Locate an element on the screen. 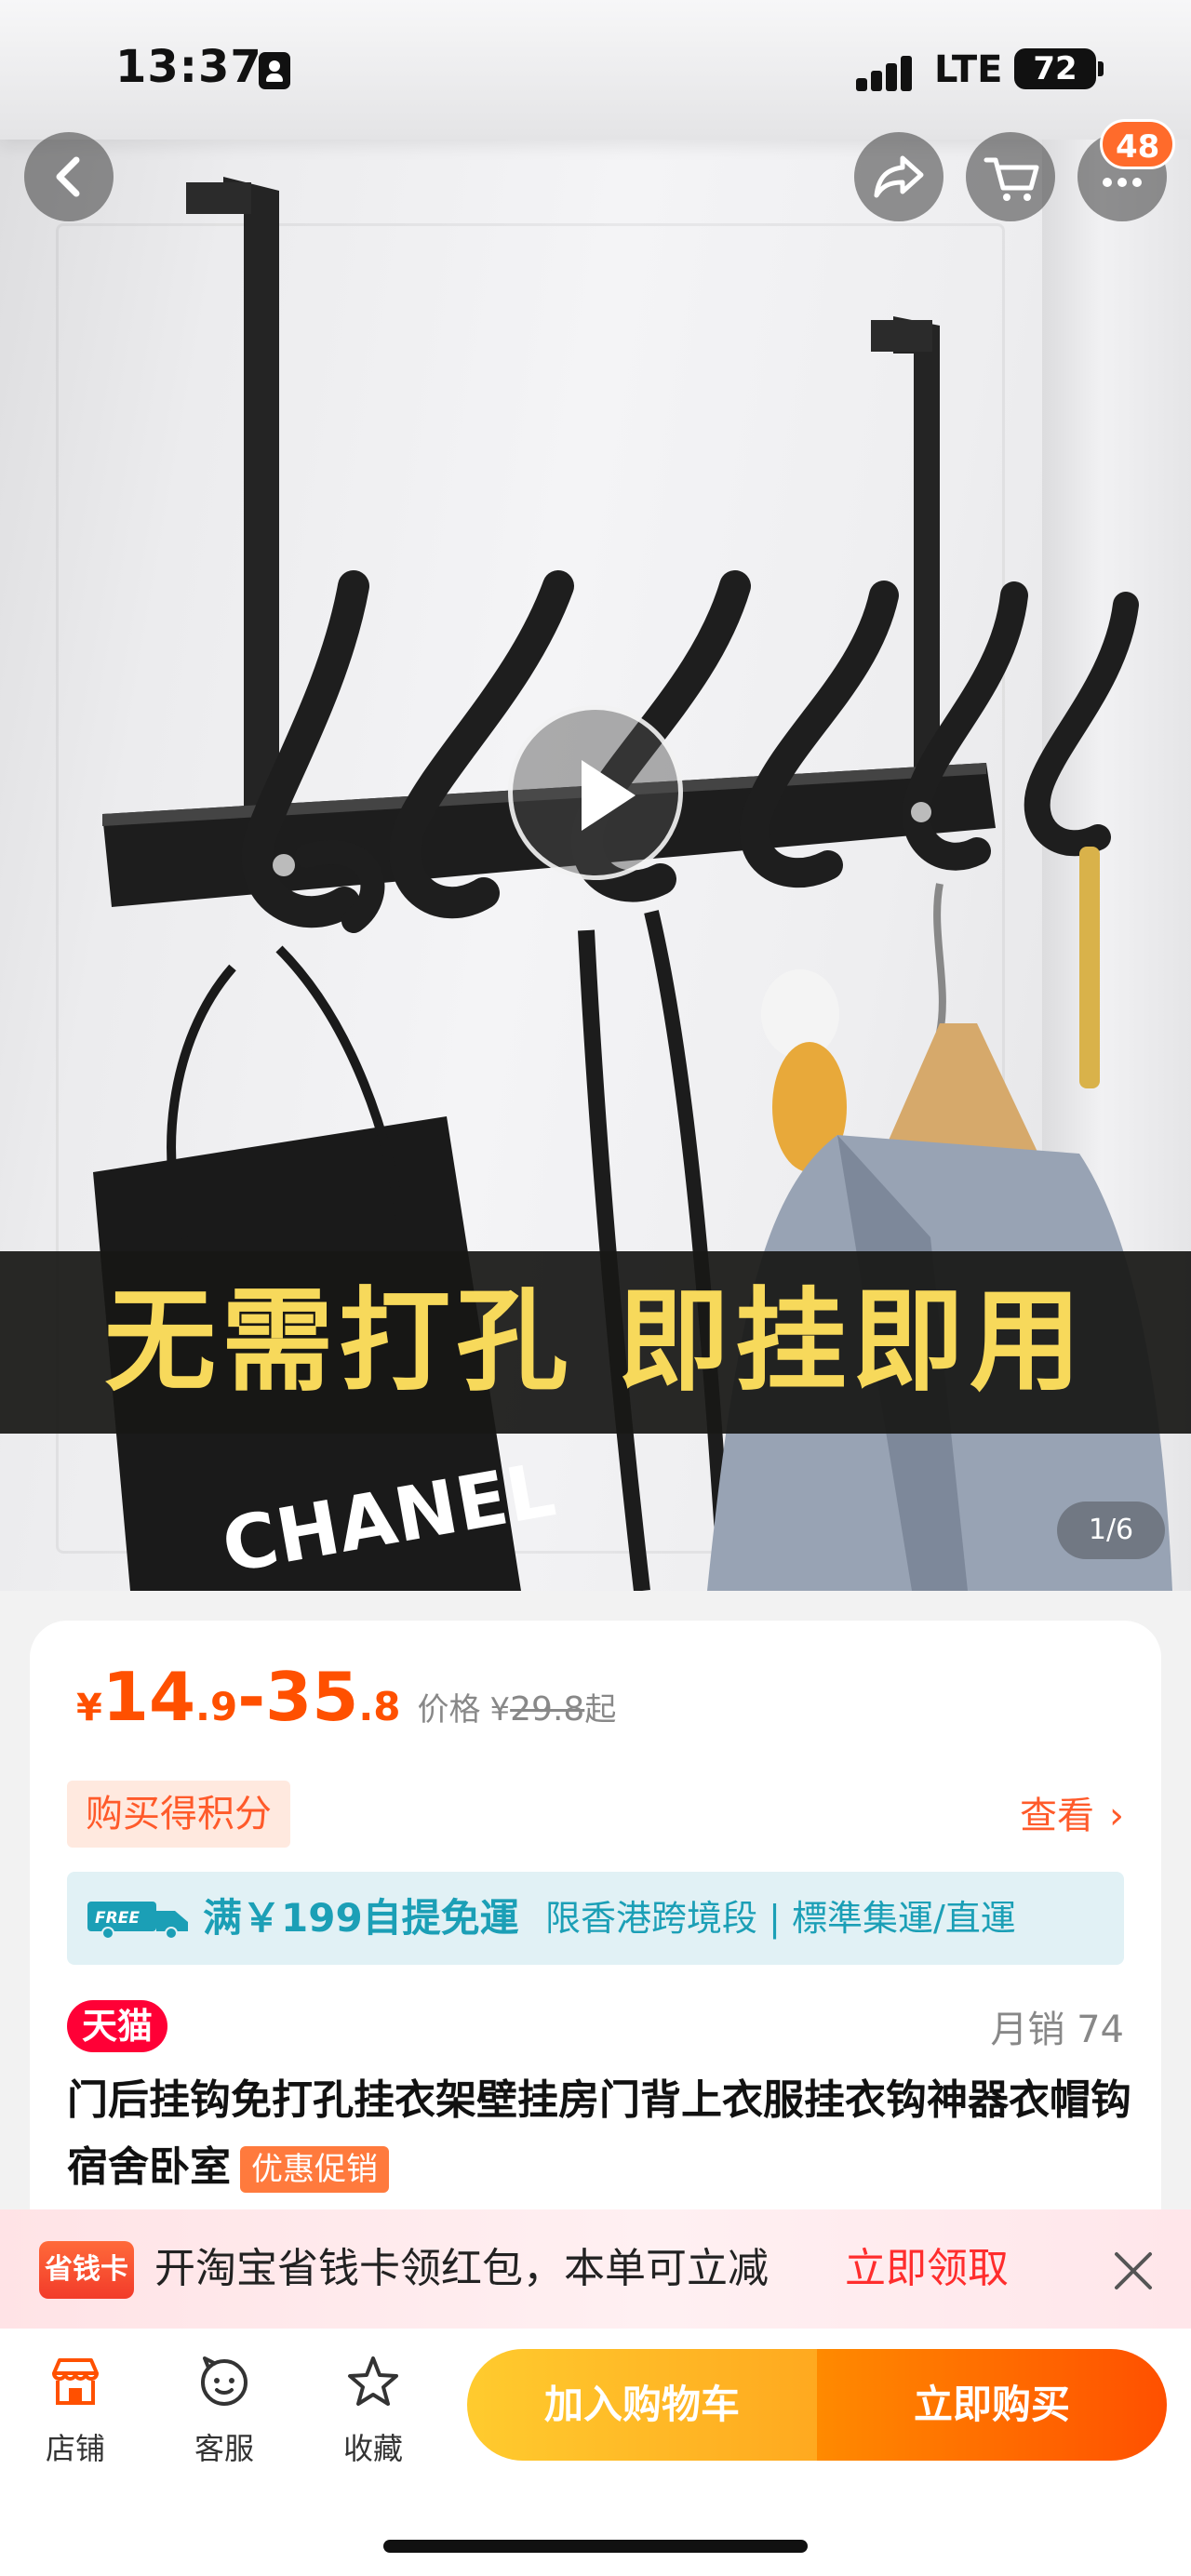 Image resolution: width=1191 pixels, height=2576 pixels. product-title: 门后挂钩免打孔挂衣架壁挂房门背上衣服挂衣钩神器衣帽钩宿舍卧室 优惠促销 is located at coordinates (602, 2134).